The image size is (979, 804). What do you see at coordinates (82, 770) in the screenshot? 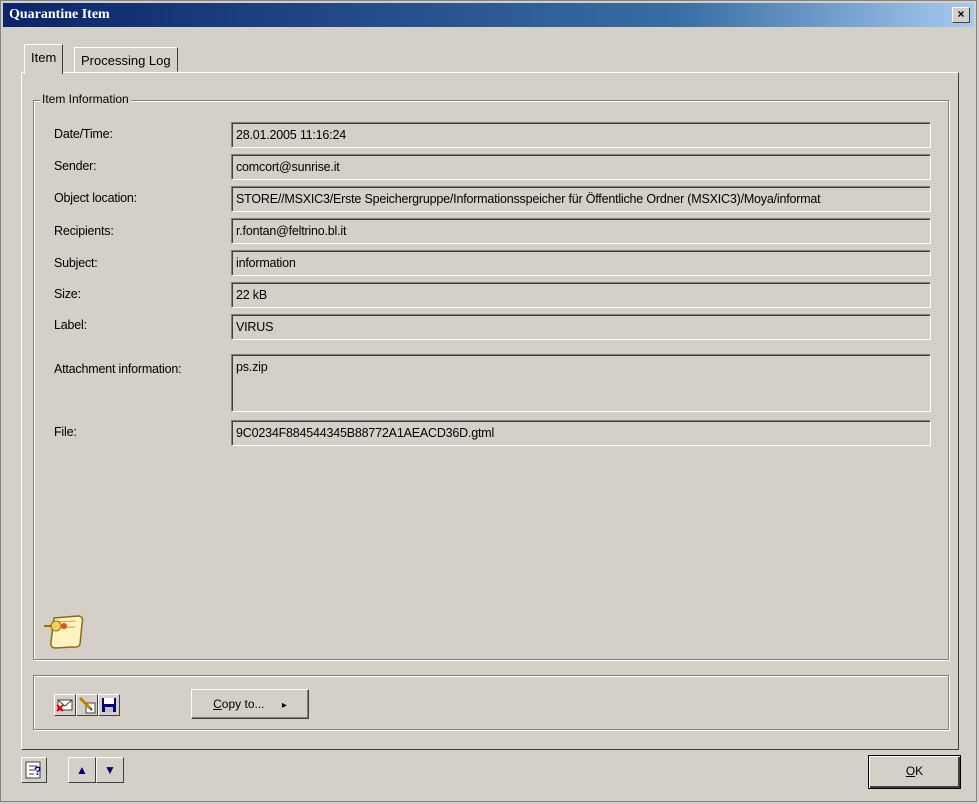
I see `move-up-button: ▲` at bounding box center [82, 770].